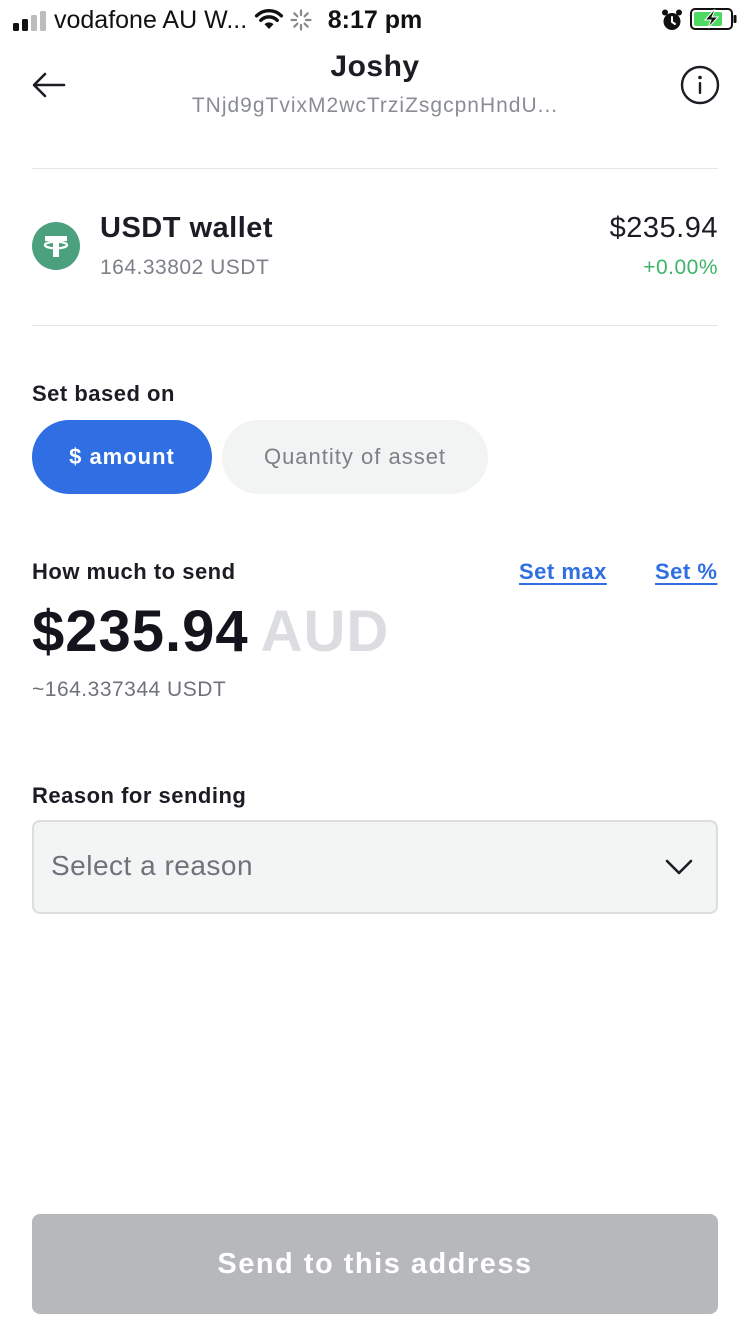  Describe the element at coordinates (185, 267) in the screenshot. I see `wallet-quantity: 164.33802 USDT` at that location.